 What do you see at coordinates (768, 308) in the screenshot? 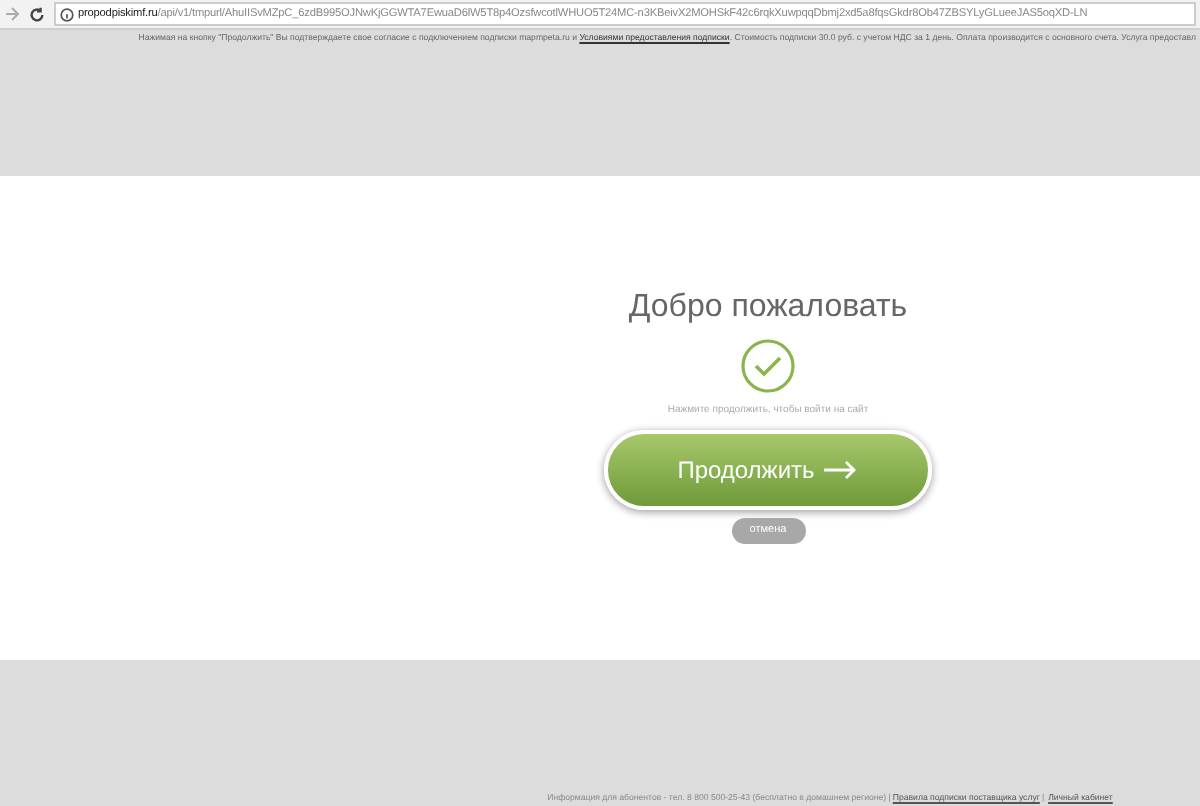
I see `welcome-title: Добро пожаловать` at bounding box center [768, 308].